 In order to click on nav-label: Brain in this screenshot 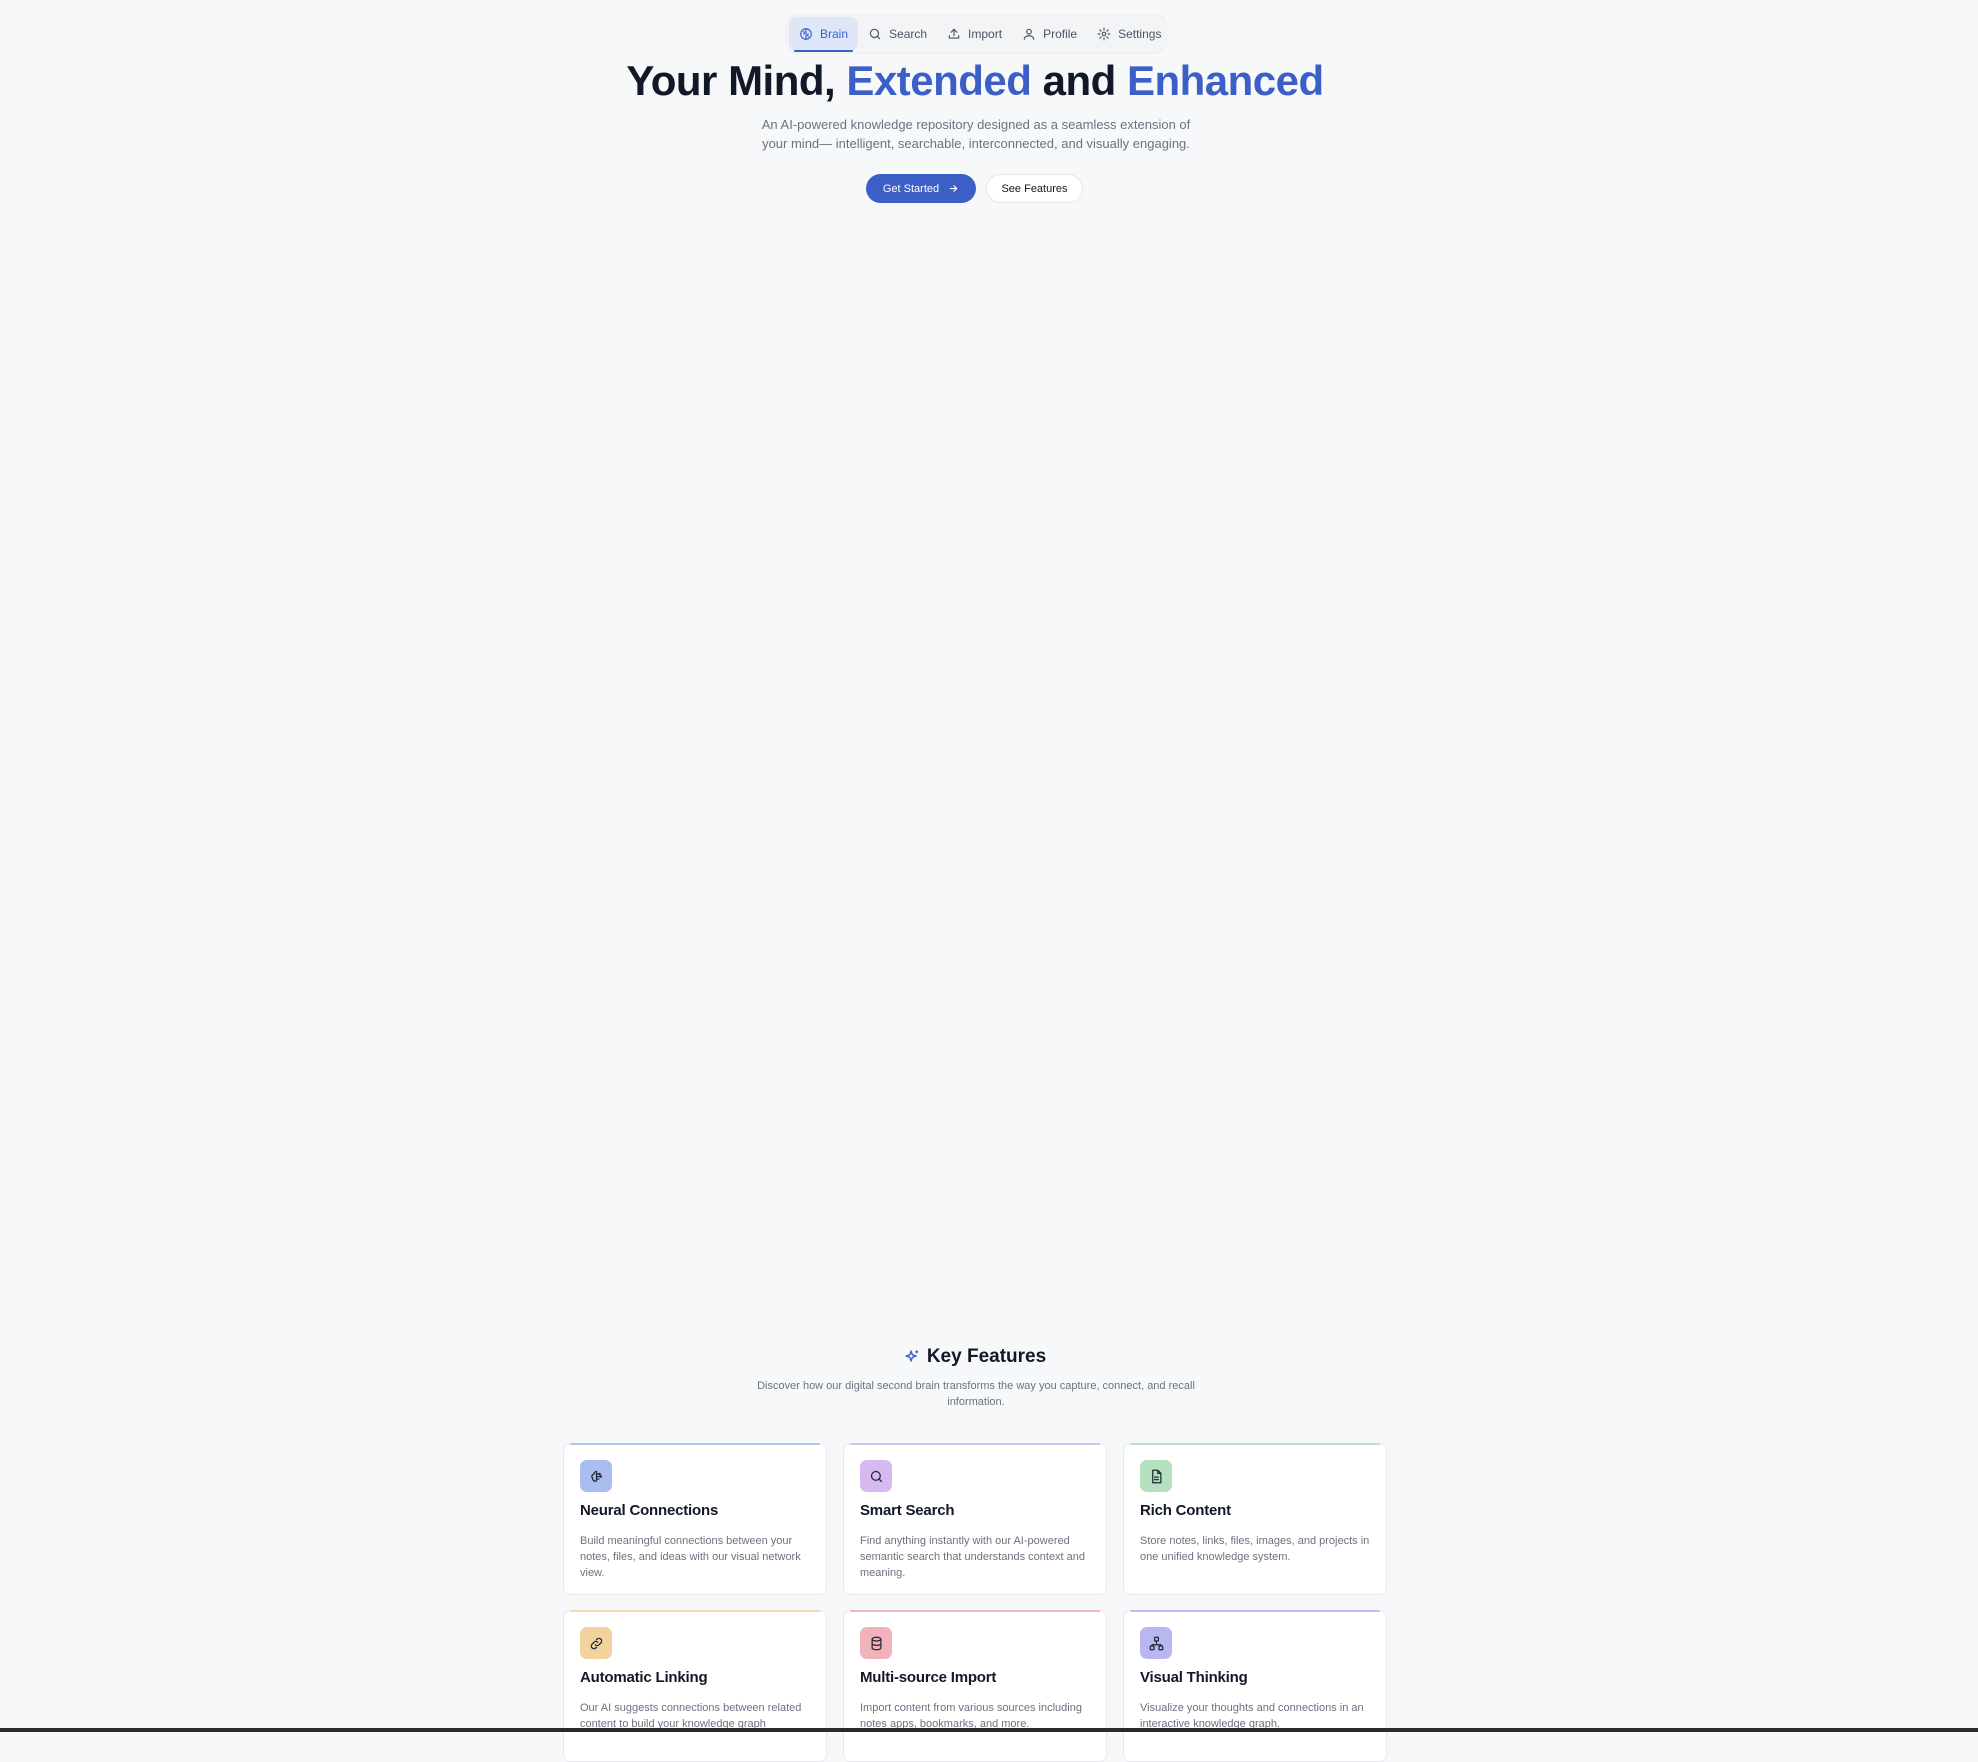, I will do `click(834, 34)`.